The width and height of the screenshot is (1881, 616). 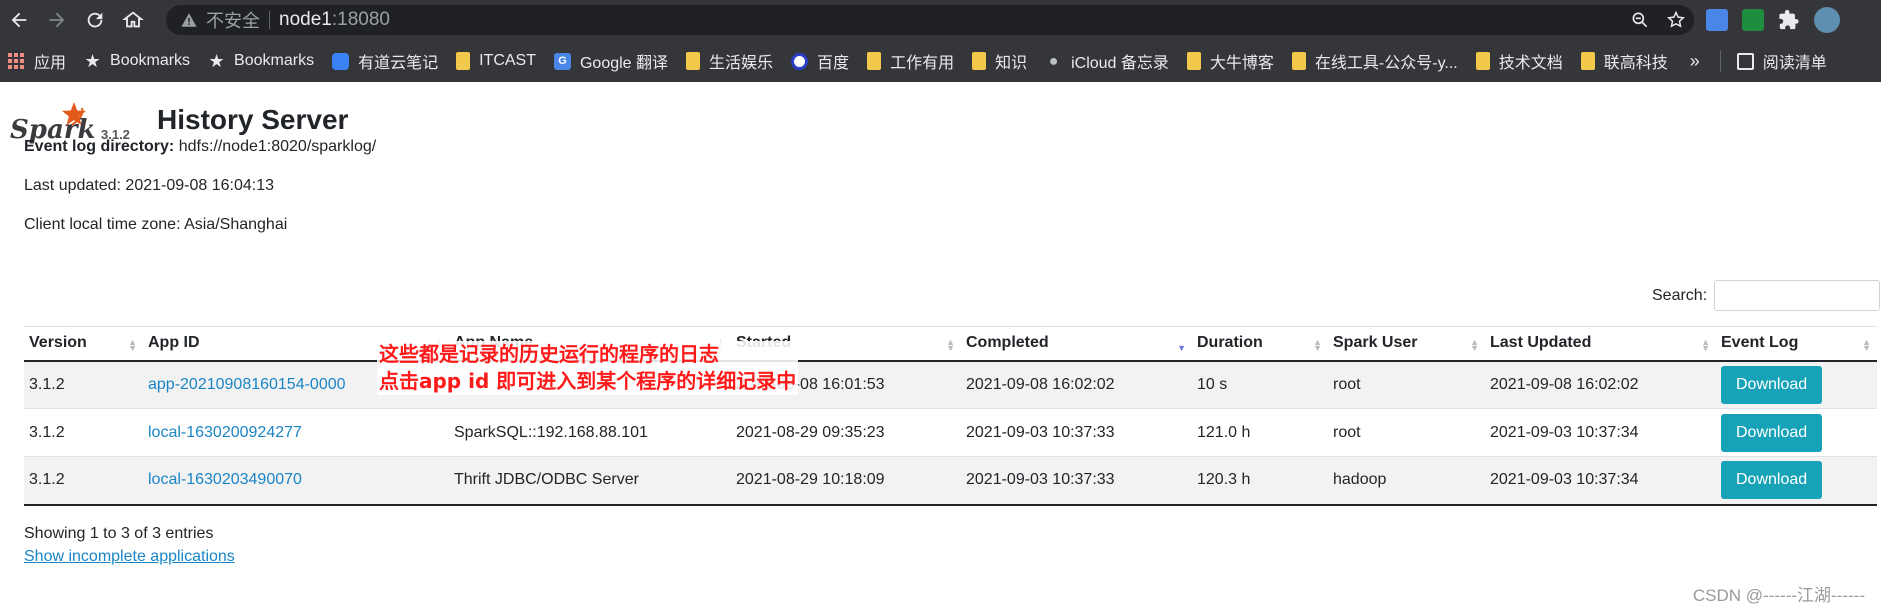 What do you see at coordinates (83, 344) in the screenshot?
I see `column-version: Version ▲ ▼` at bounding box center [83, 344].